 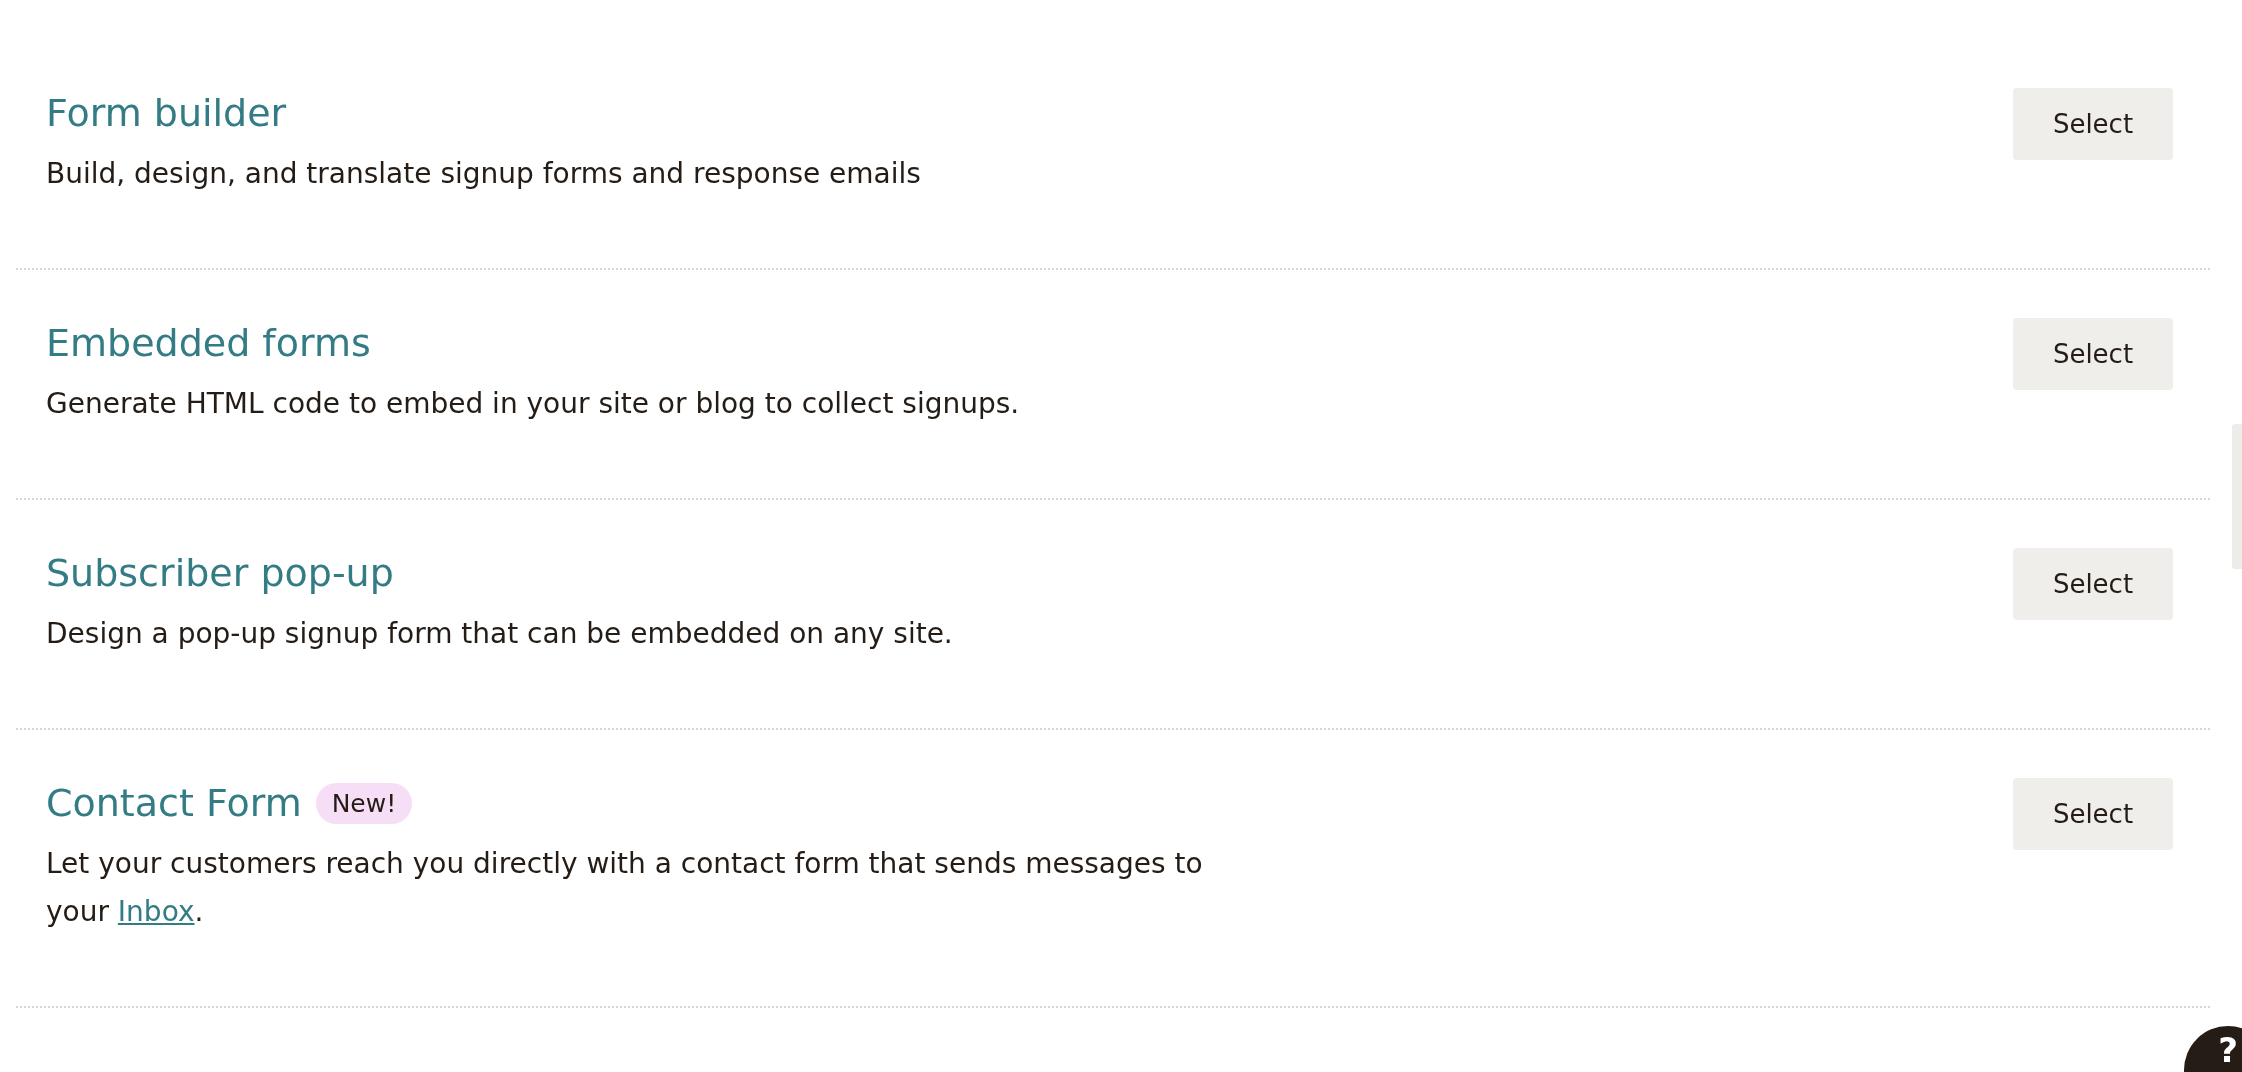 What do you see at coordinates (166, 113) in the screenshot?
I see `option-title: Form builder` at bounding box center [166, 113].